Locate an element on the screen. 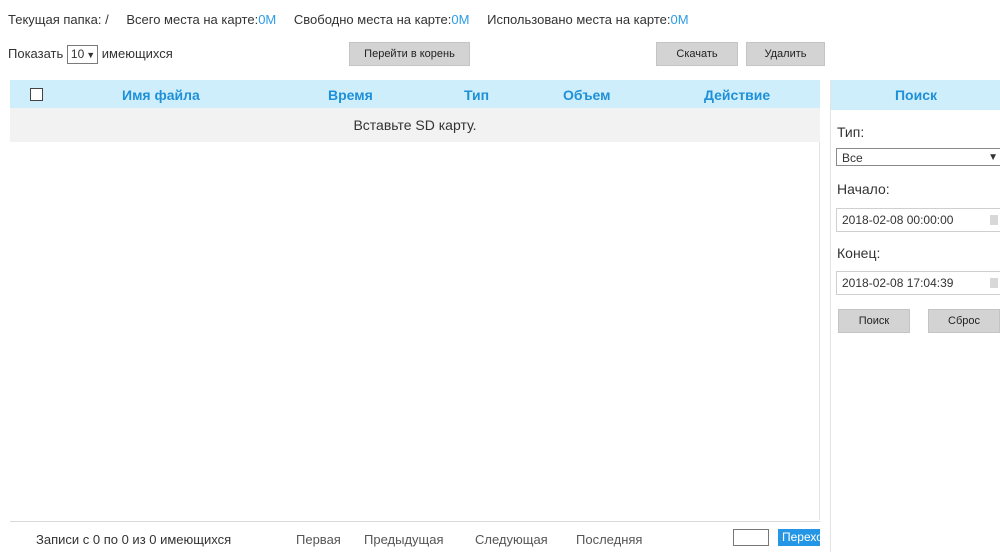 The width and height of the screenshot is (1000, 553). go-root-button: Перейти в корень is located at coordinates (409, 54).